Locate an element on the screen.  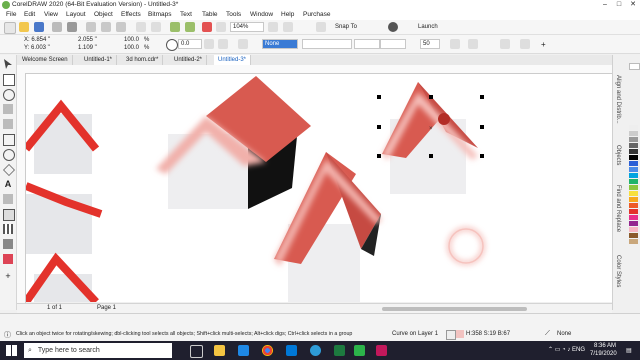
node-tool-icon is located at coordinates (243, 44).